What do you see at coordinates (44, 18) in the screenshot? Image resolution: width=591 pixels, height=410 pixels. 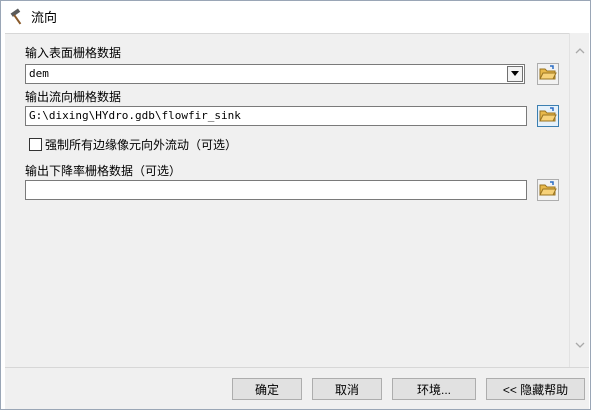 I see `window-title: 流向` at bounding box center [44, 18].